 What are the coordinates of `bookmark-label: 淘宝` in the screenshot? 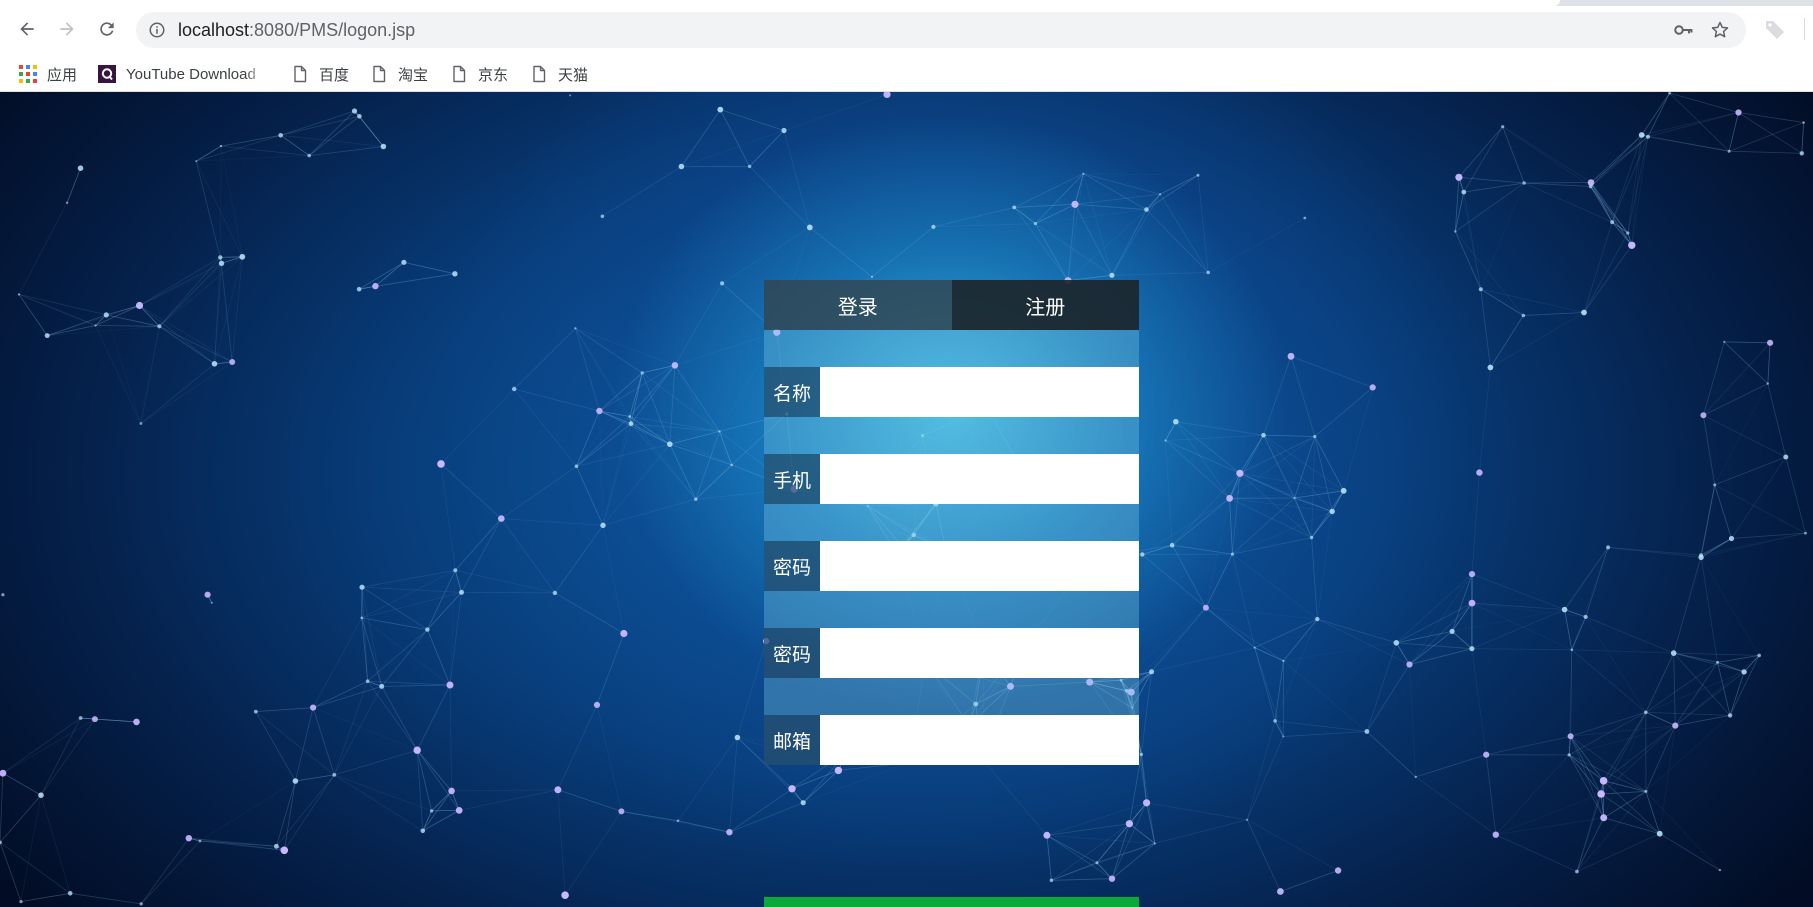 It's located at (413, 75).